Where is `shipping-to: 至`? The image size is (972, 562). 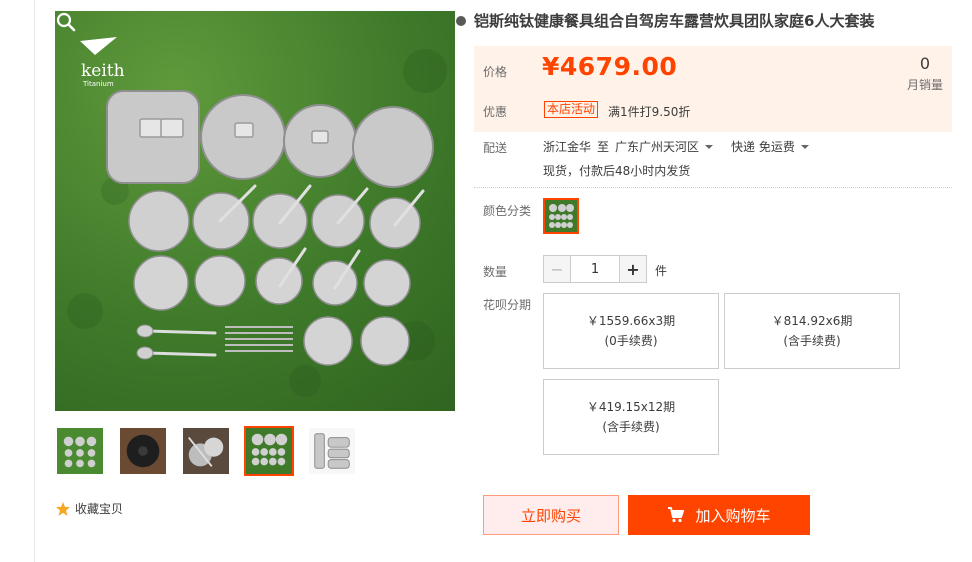 shipping-to: 至 is located at coordinates (603, 147).